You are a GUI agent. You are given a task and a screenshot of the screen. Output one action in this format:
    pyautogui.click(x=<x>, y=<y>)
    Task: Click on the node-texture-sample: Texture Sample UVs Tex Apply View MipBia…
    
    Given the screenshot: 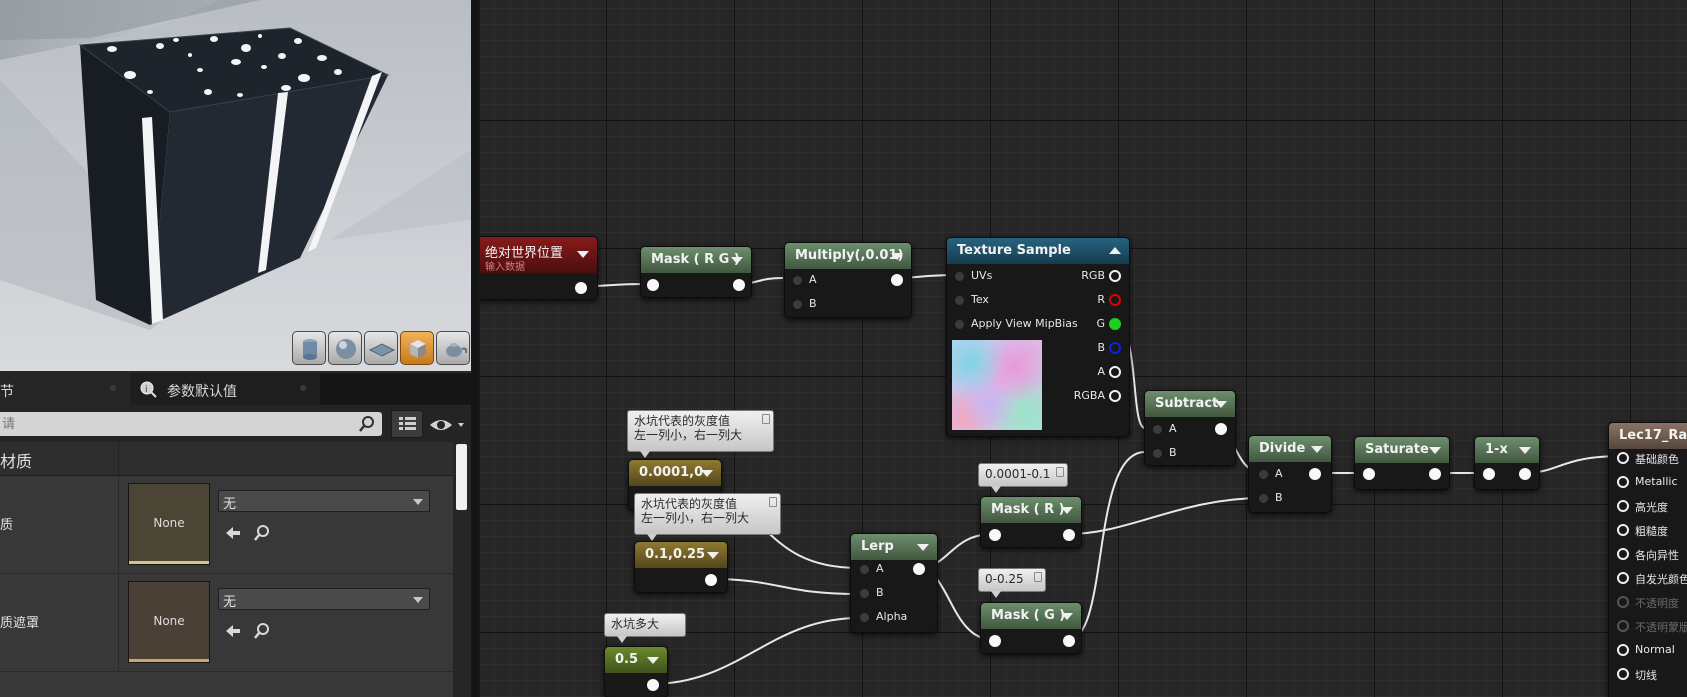 What is the action you would take?
    pyautogui.click(x=1038, y=337)
    